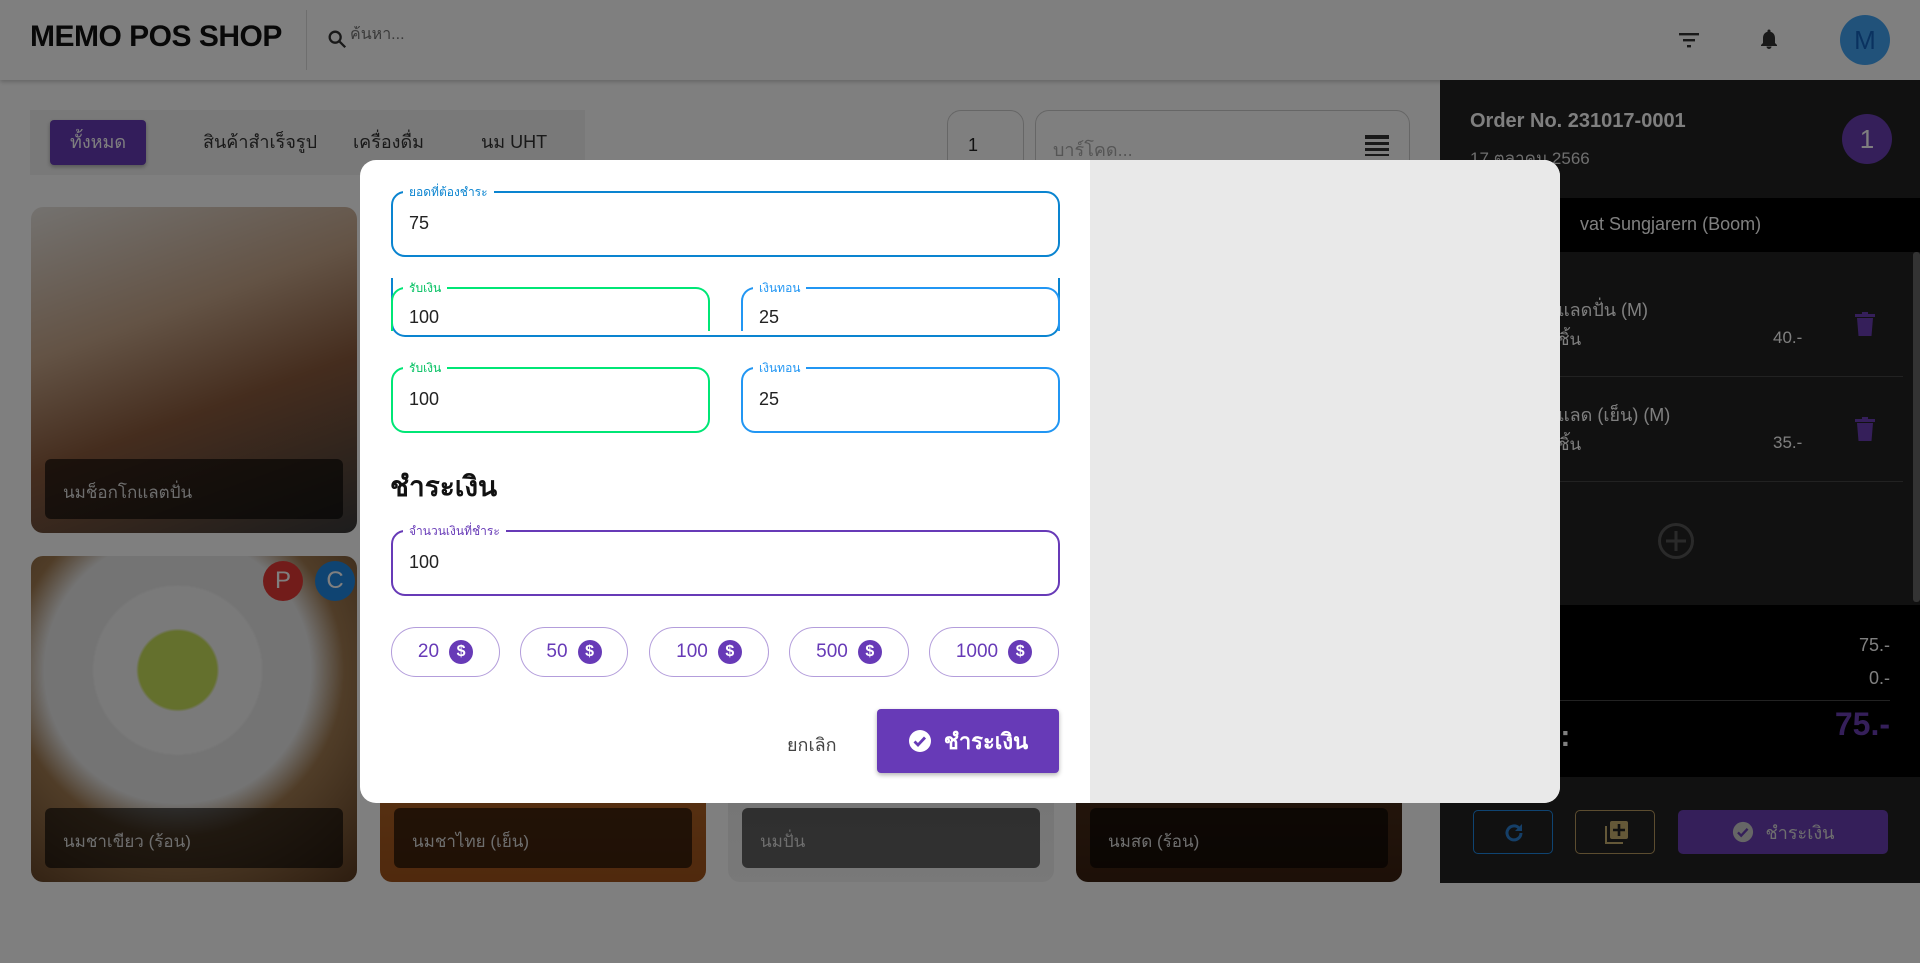  I want to click on quick-amount-500: 500 $, so click(849, 652).